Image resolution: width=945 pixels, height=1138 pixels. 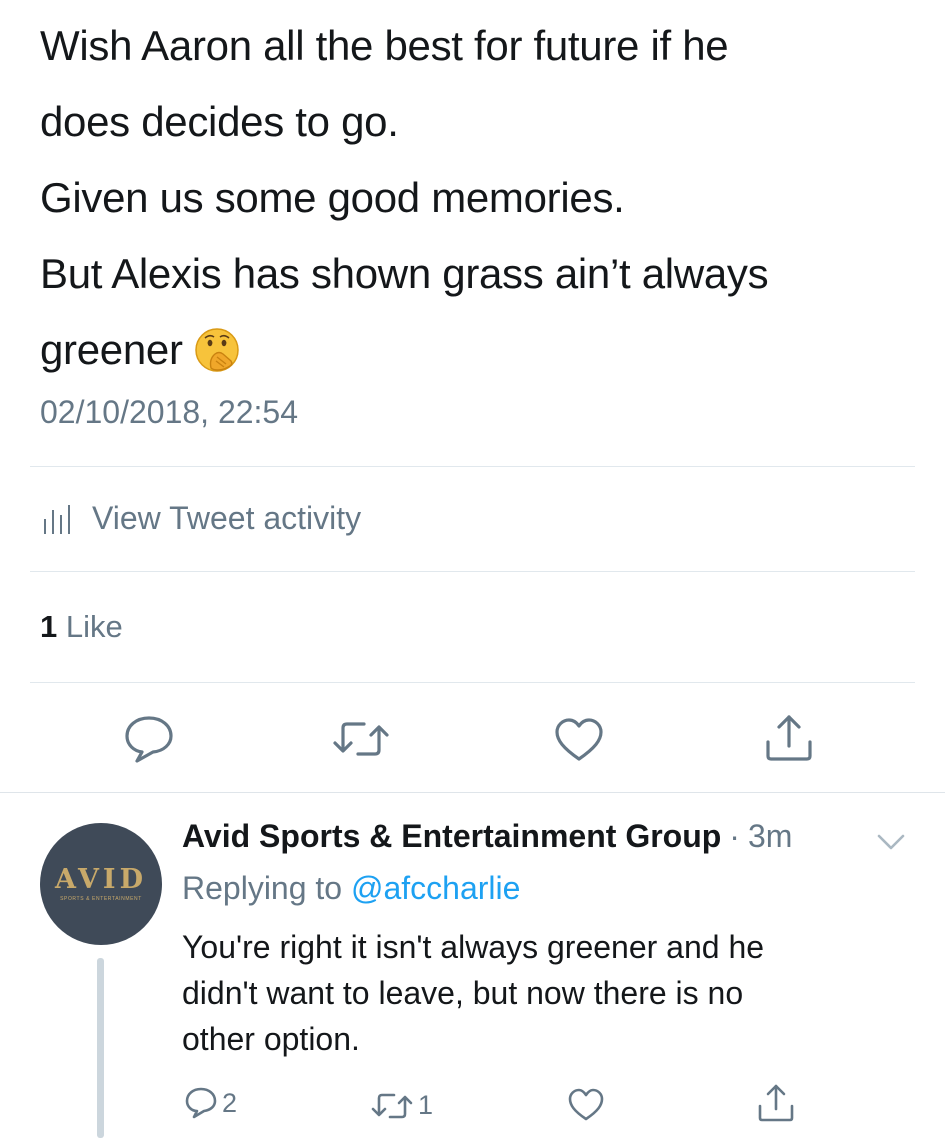 I want to click on tweet-timestamp: 02/10/2018, 22:54, so click(x=169, y=412).